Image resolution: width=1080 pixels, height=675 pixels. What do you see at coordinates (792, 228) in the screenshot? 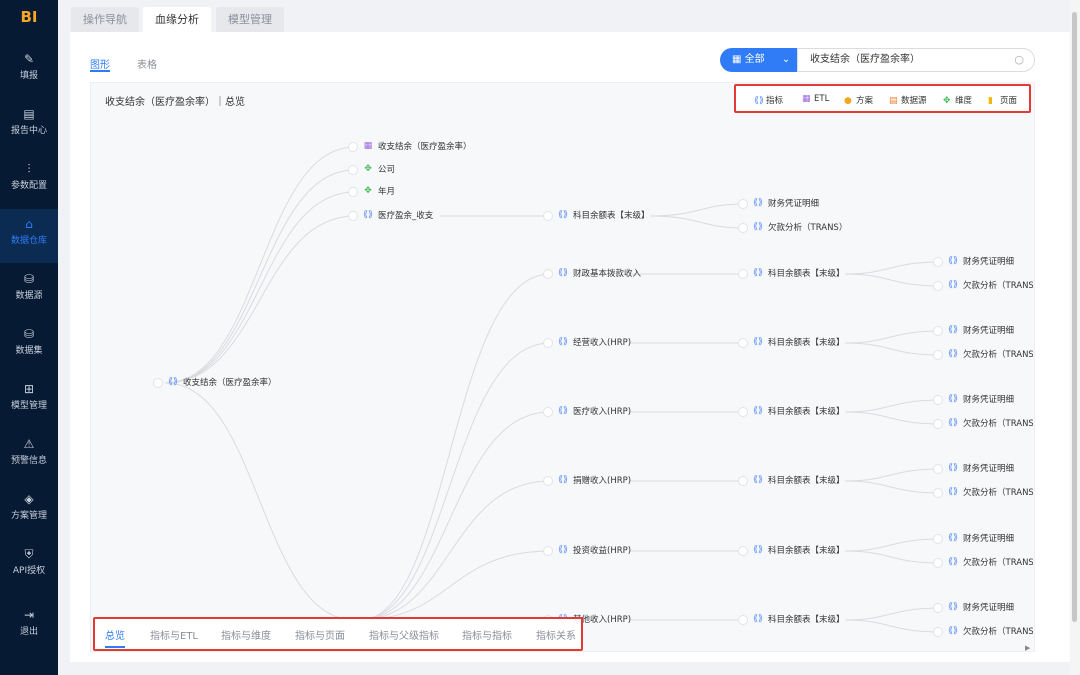
I see `lineage-leaf-node: ⟪⟫ 欠款分析（TRANS）` at bounding box center [792, 228].